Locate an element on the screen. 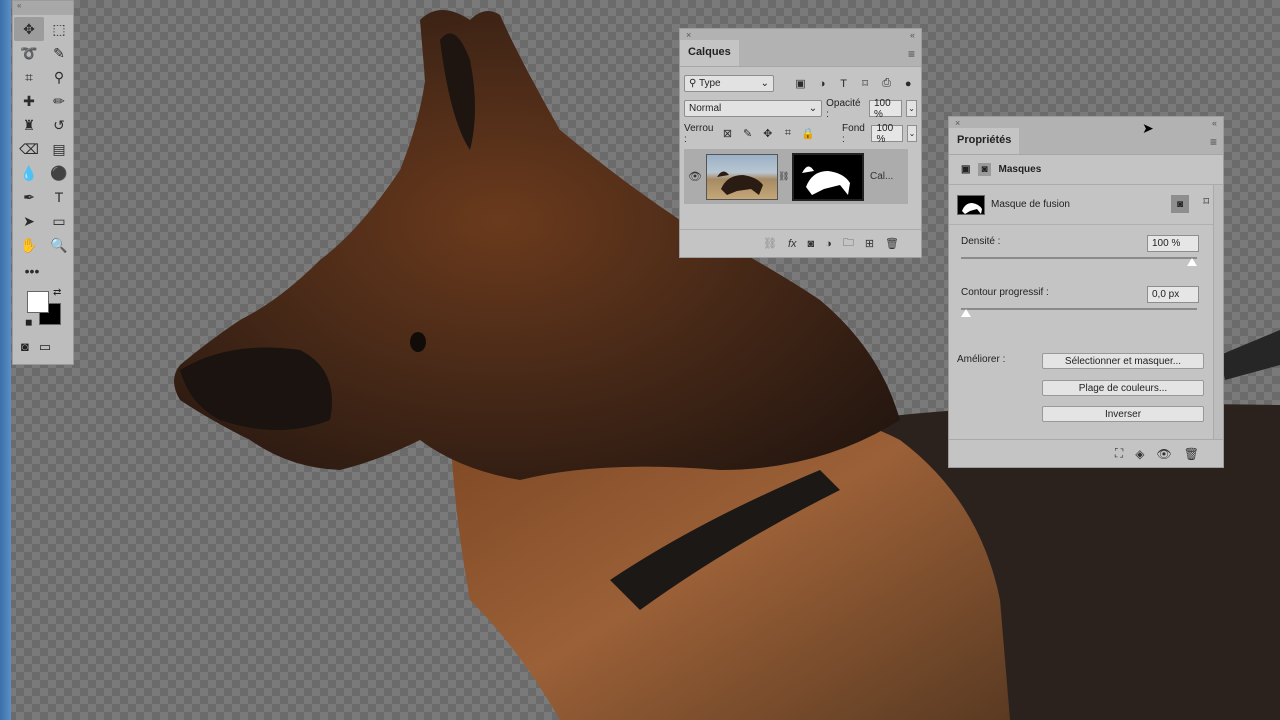  eyedropper-tool-icon: ⚲ is located at coordinates (59, 77).